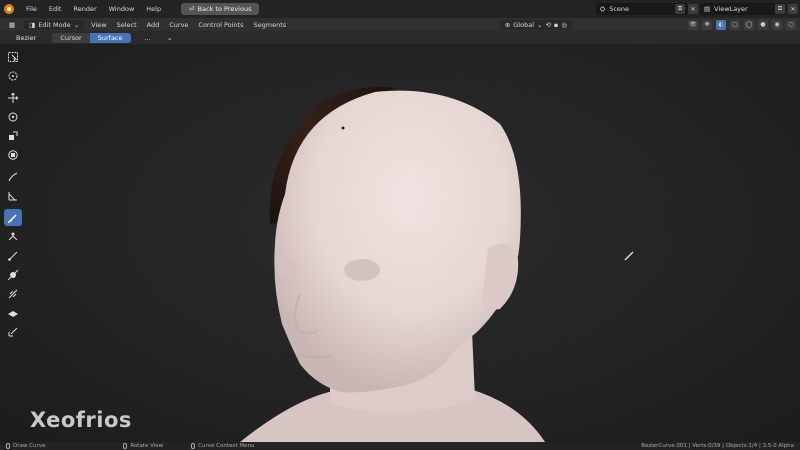 This screenshot has width=800, height=450. I want to click on tool-settings-bar: Bezier Cursor Surface ... ⌄, so click(400, 37).